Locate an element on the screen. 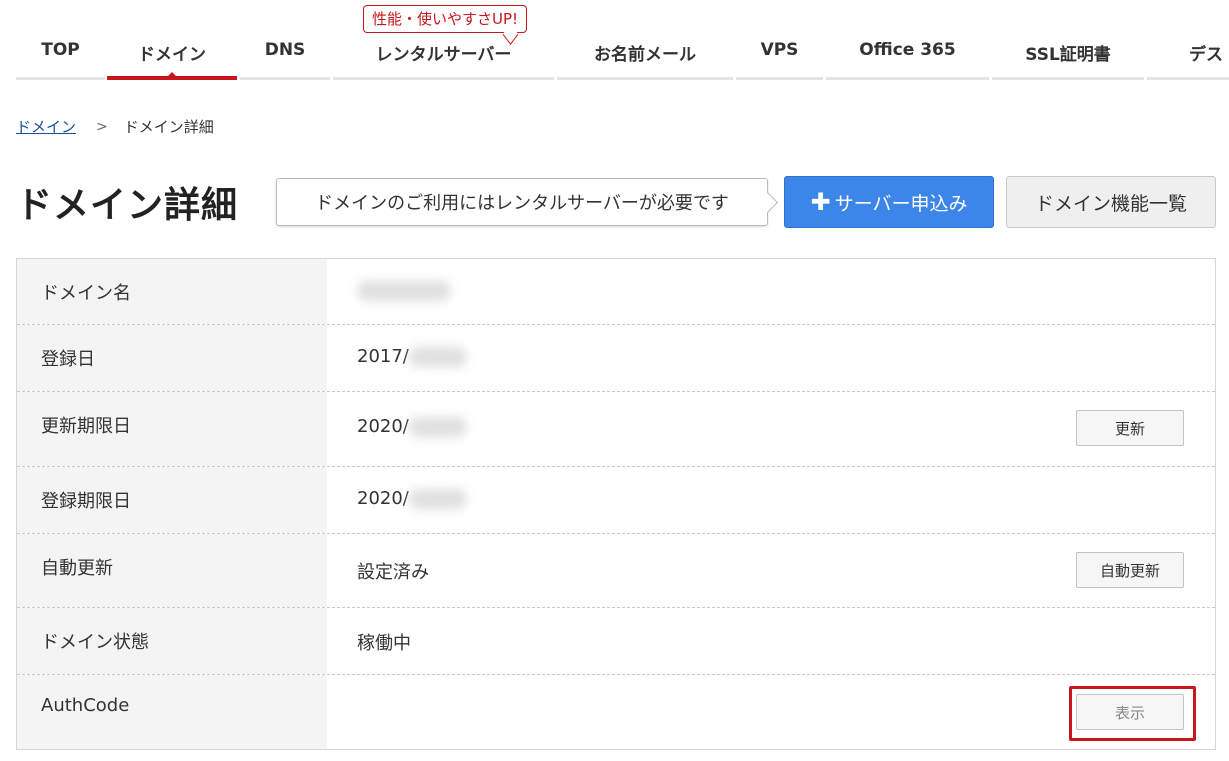 The height and width of the screenshot is (761, 1229). row-value-text: 稼働中 is located at coordinates (384, 643).